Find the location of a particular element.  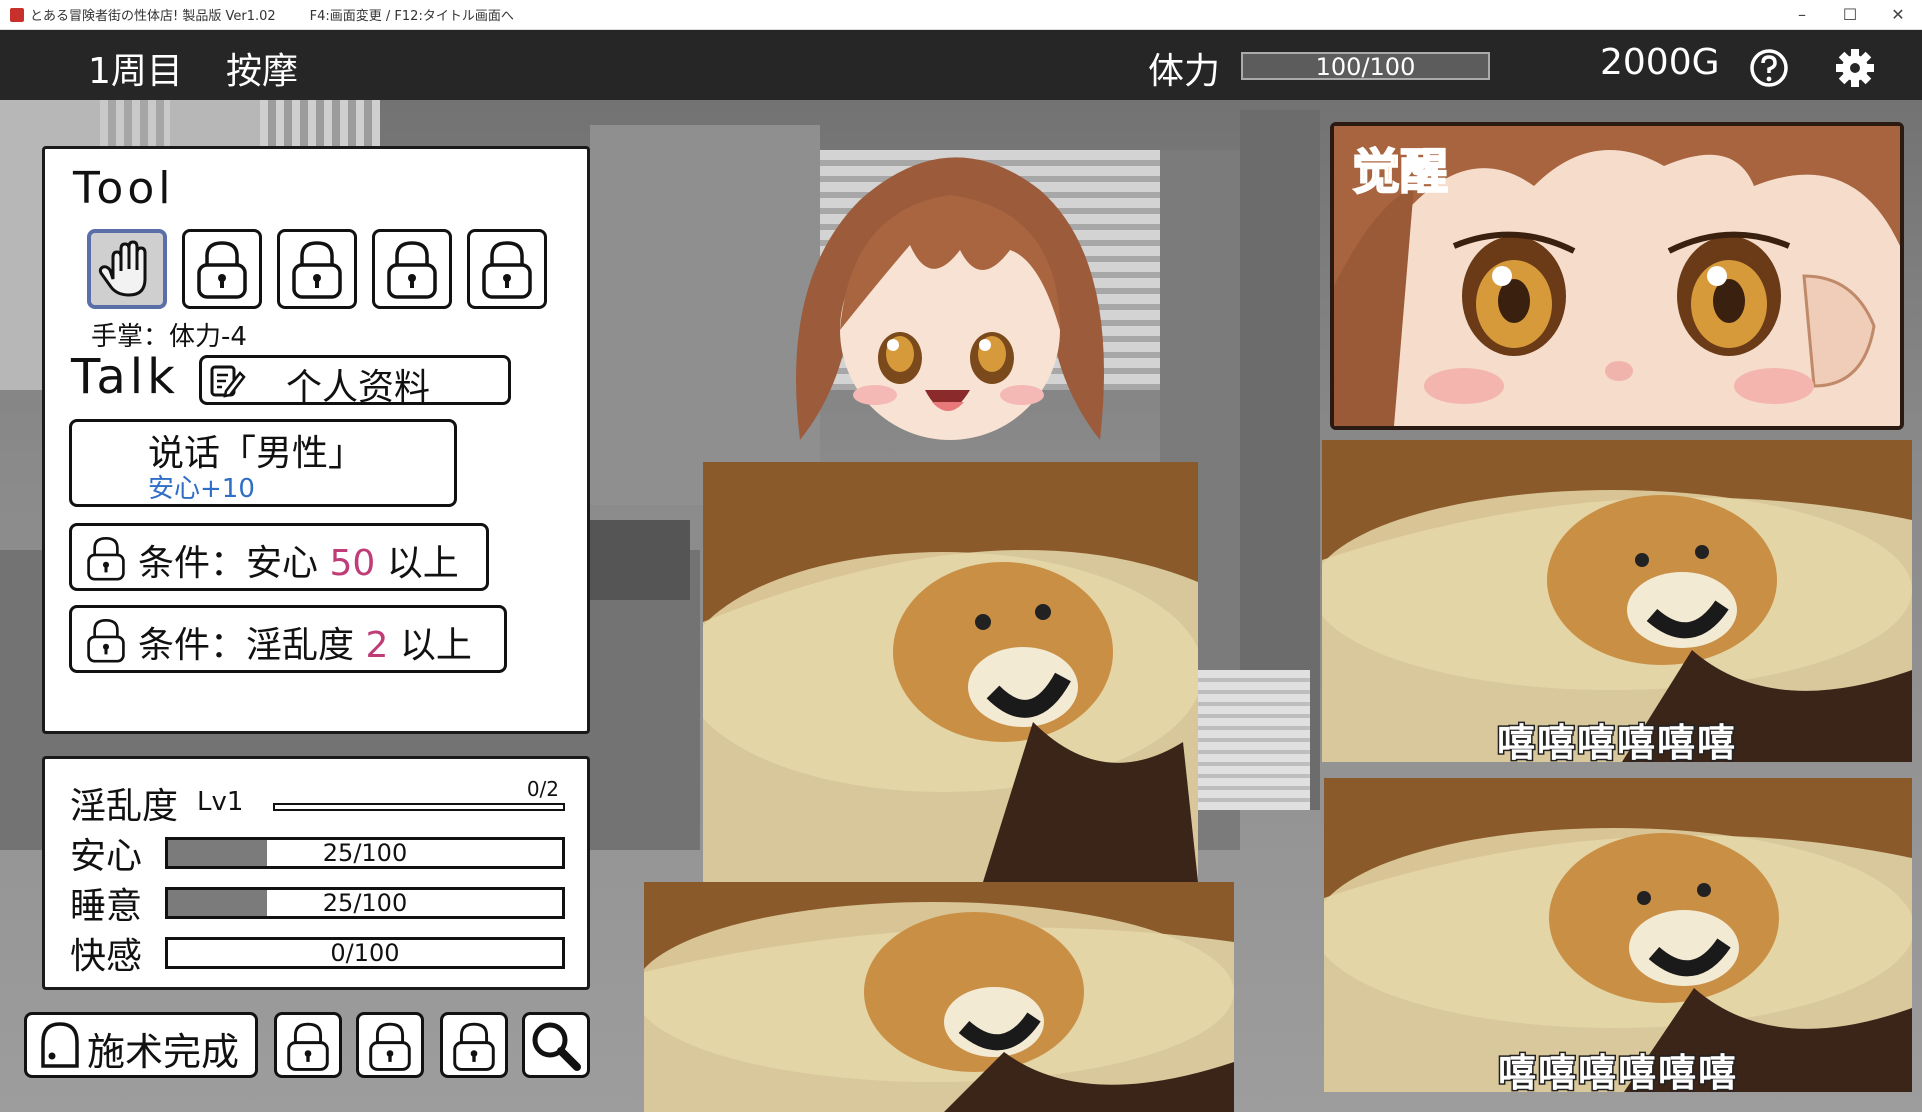

app-icon is located at coordinates (17, 14).